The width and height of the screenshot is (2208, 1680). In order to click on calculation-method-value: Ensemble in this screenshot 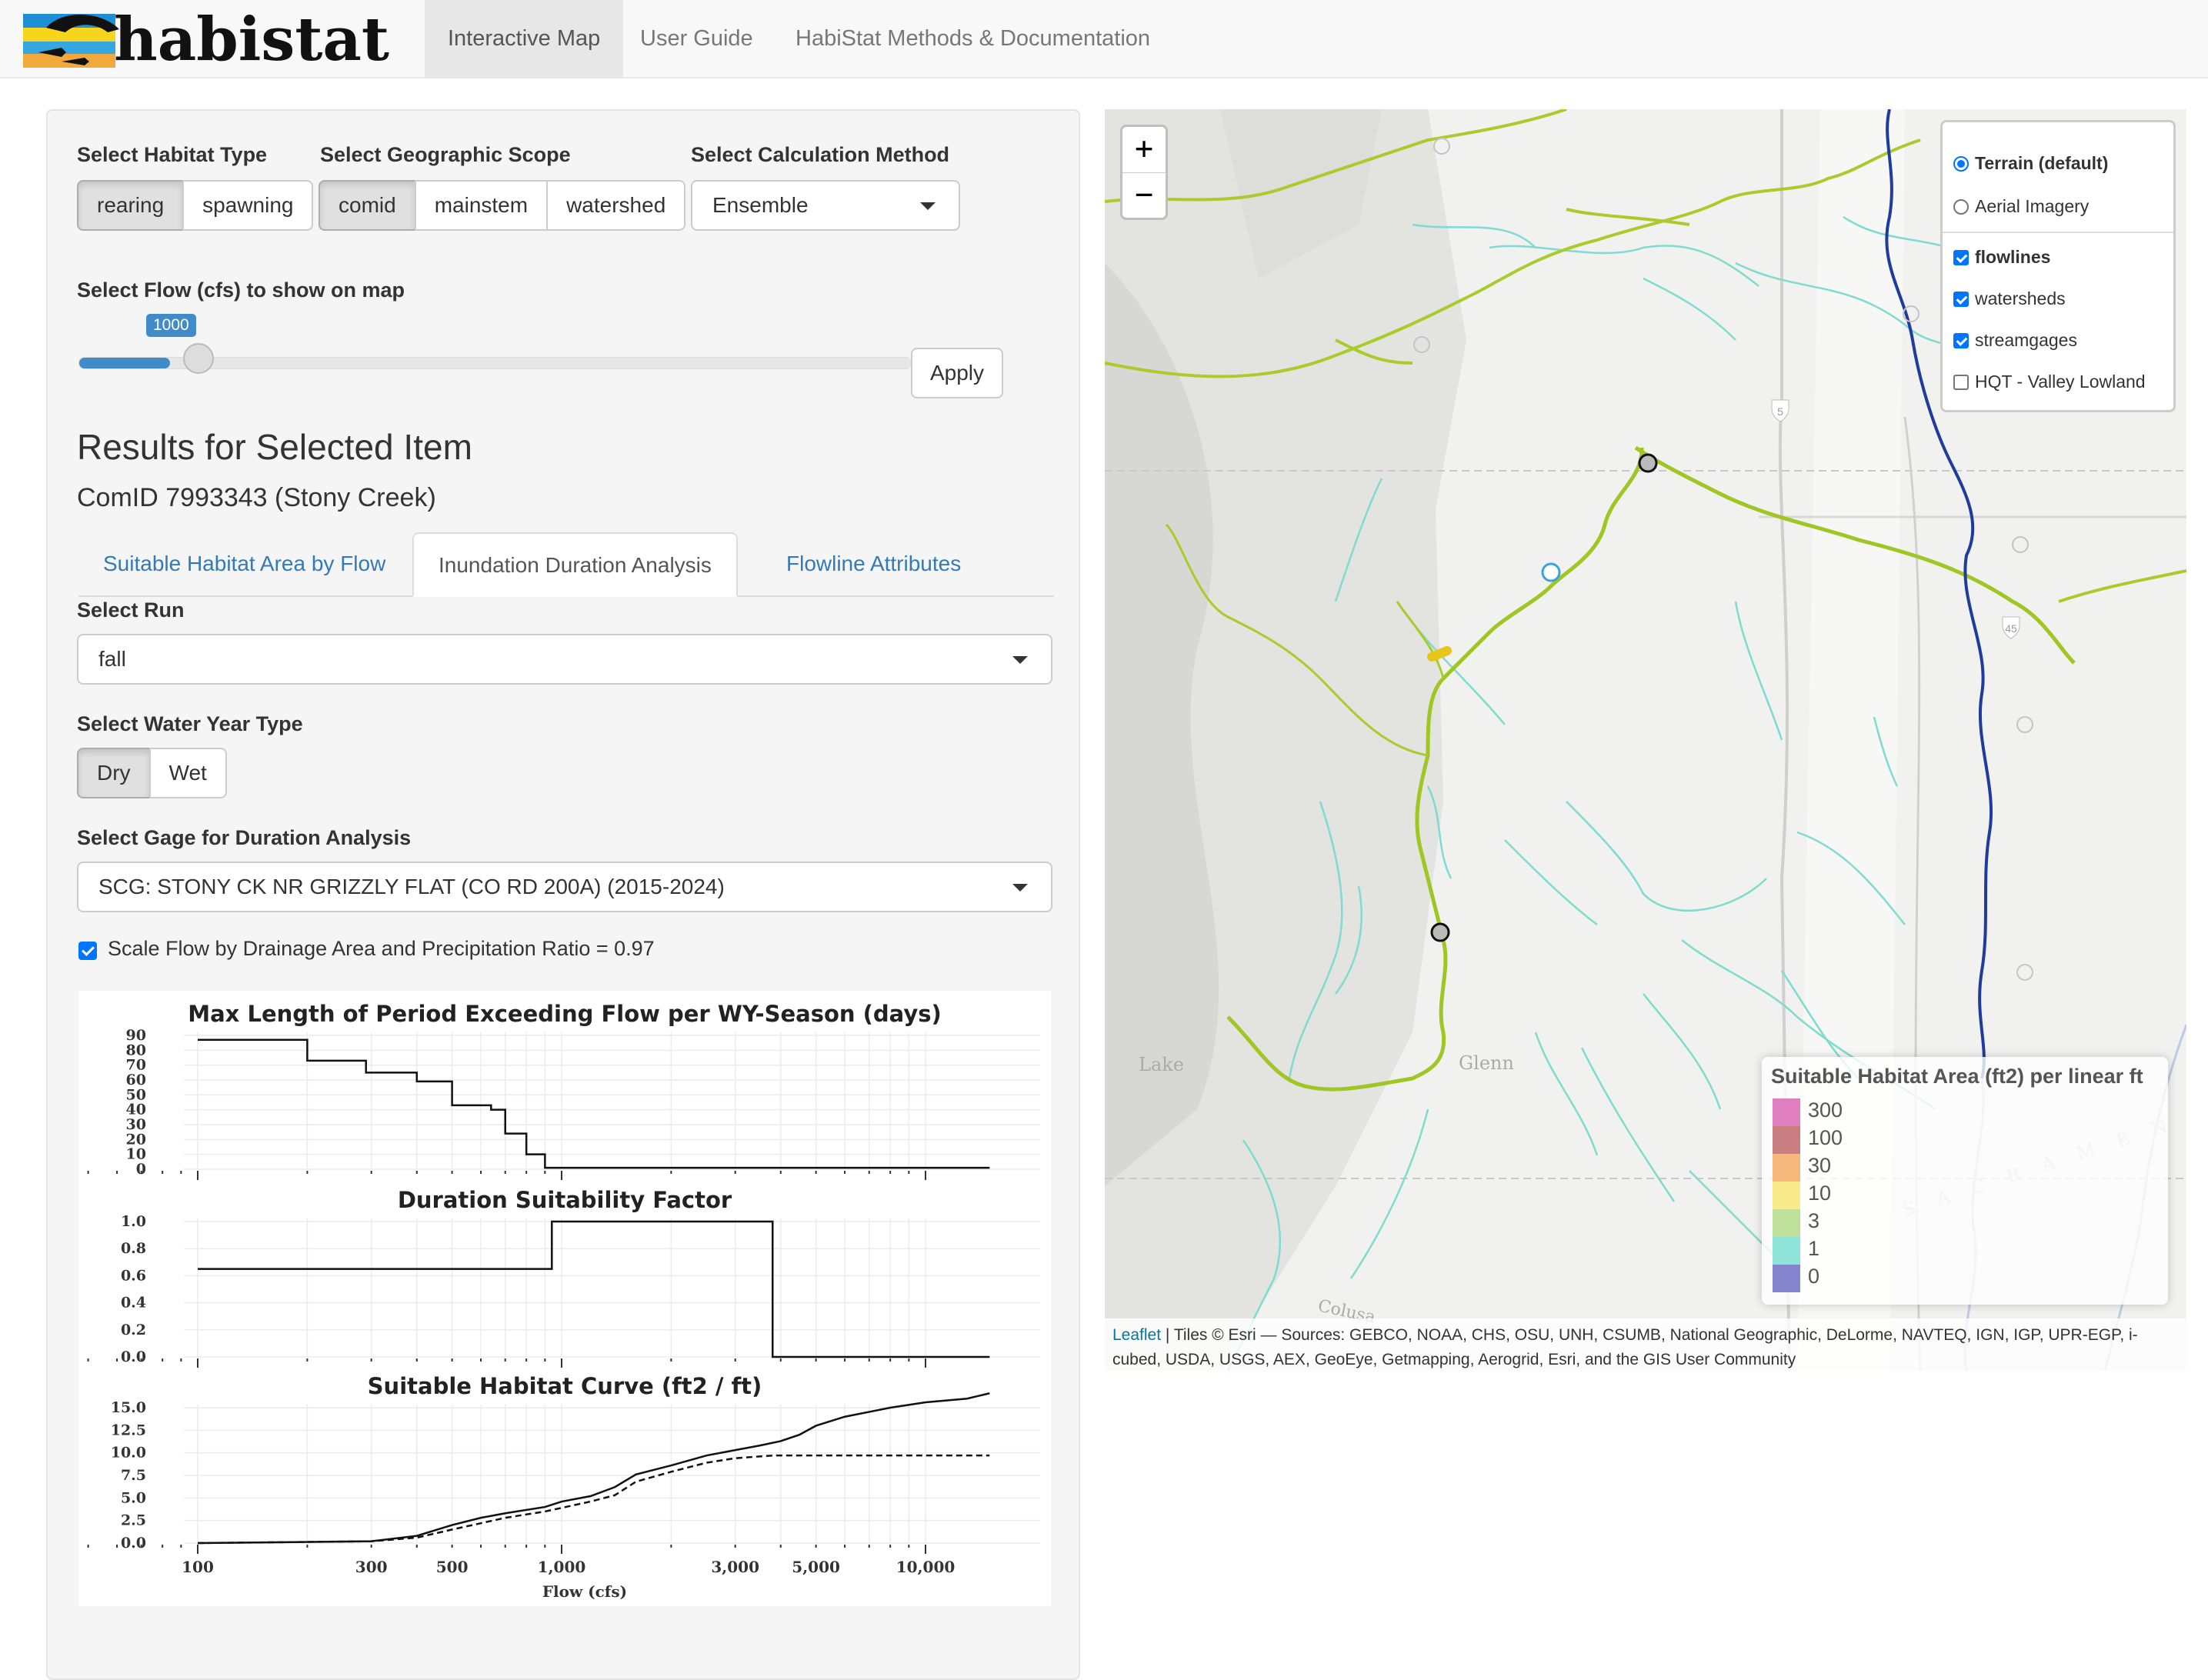, I will do `click(760, 205)`.